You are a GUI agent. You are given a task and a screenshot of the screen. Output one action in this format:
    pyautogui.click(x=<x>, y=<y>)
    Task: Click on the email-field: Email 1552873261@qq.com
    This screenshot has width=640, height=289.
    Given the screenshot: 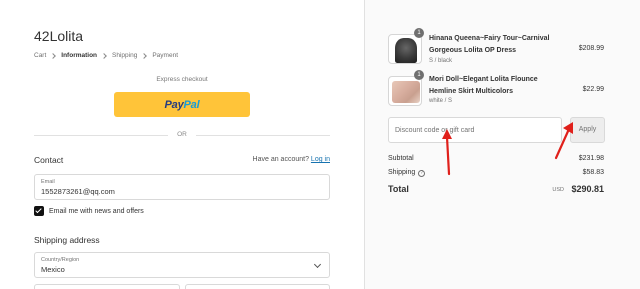 What is the action you would take?
    pyautogui.click(x=182, y=187)
    